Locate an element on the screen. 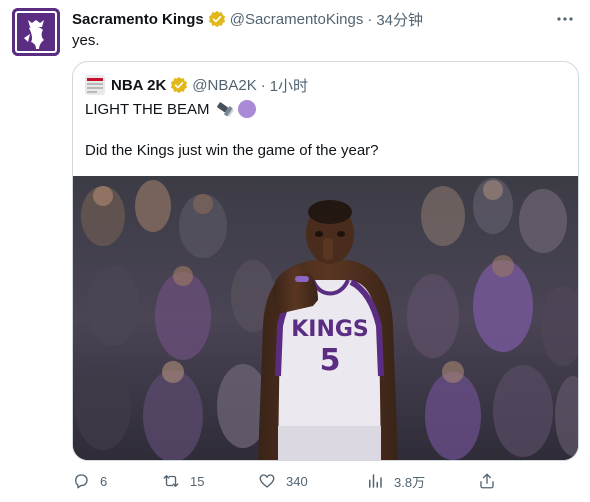 The height and width of the screenshot is (502, 590). jersey-text: KINGS is located at coordinates (330, 329).